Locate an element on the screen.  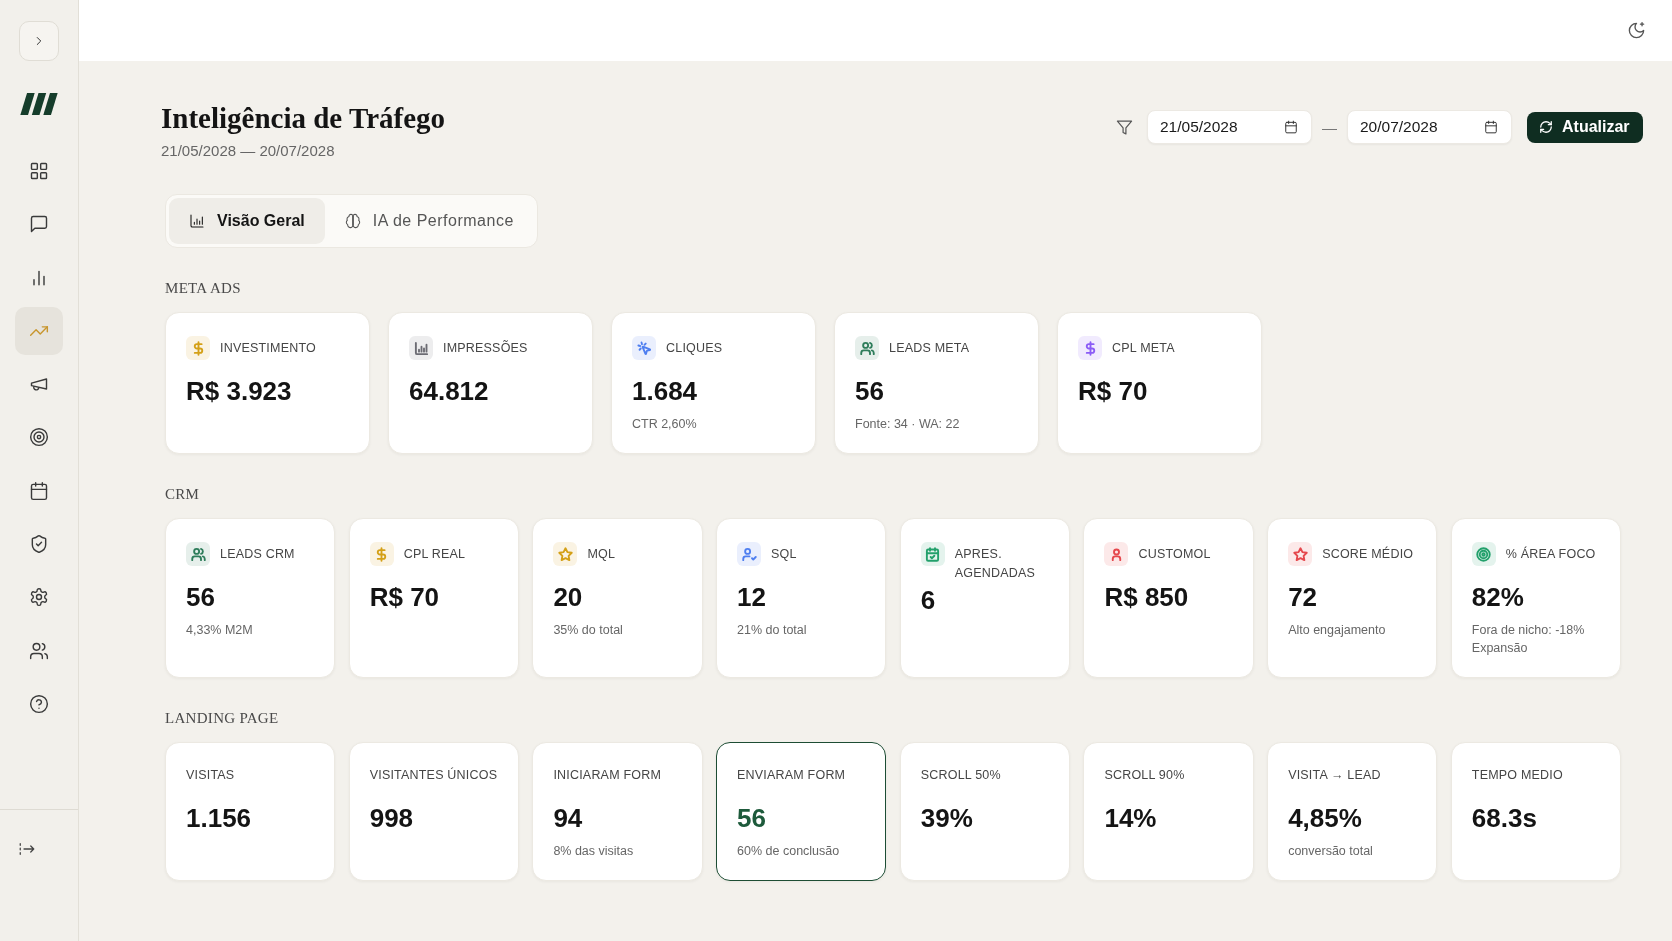
metric-note: Fonte: 34 · WA: 22 is located at coordinates (907, 424).